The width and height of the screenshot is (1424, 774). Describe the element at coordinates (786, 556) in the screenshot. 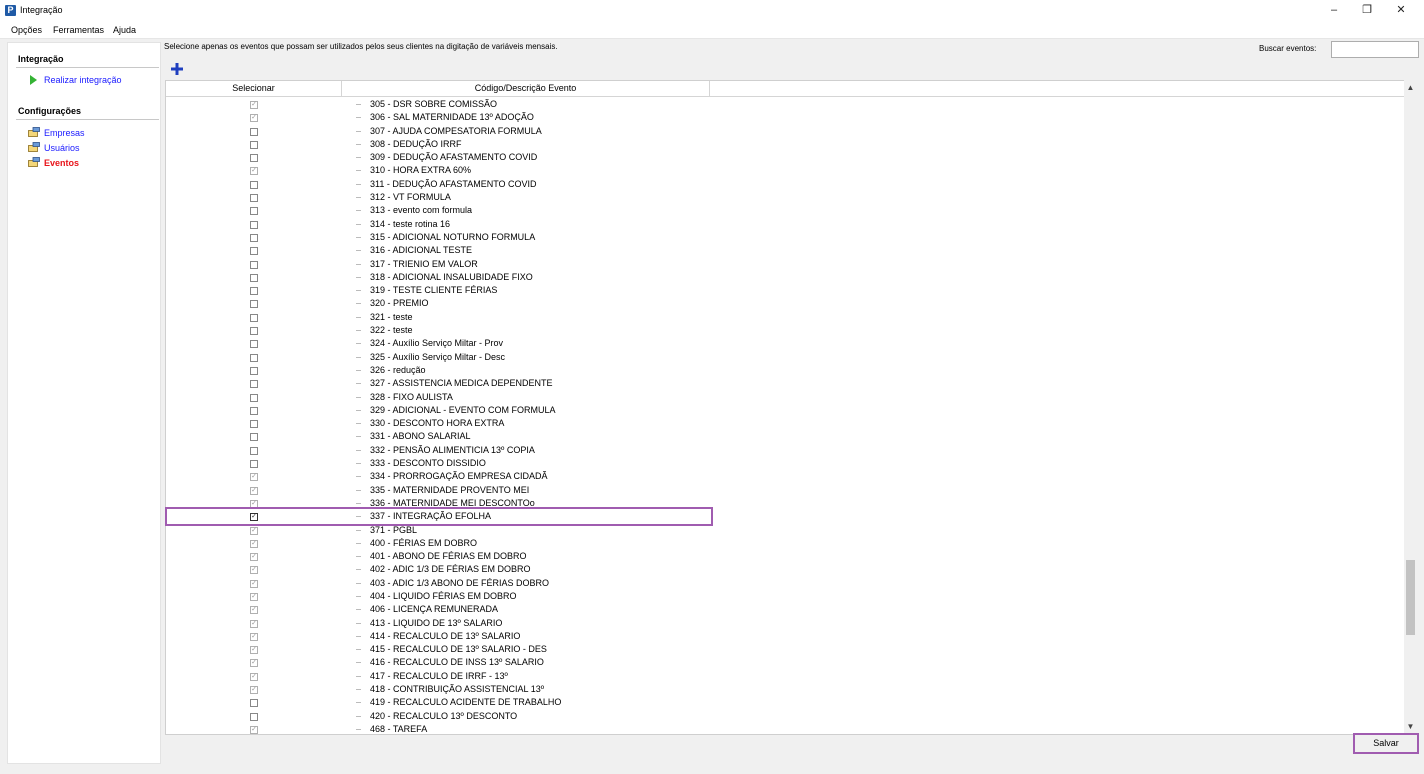

I see `table-row: ✓ 401 - ABONO DE FÉRIAS EM DOBRO` at that location.